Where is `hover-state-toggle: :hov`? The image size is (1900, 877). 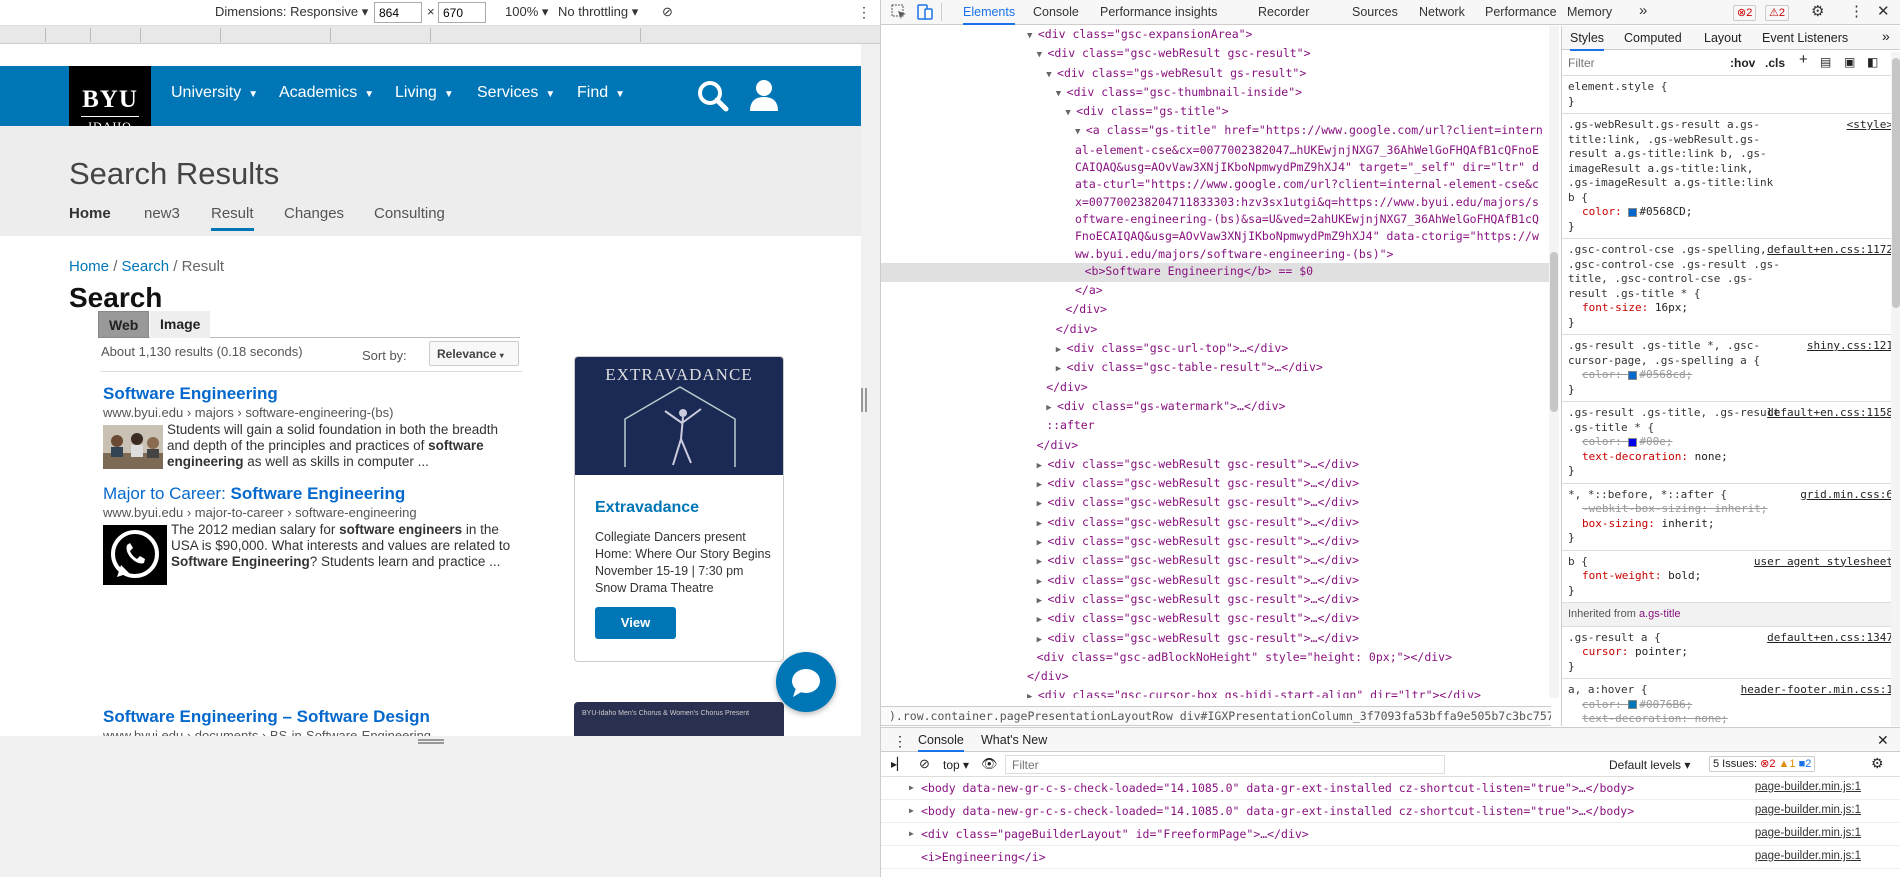
hover-state-toggle: :hov is located at coordinates (1742, 63).